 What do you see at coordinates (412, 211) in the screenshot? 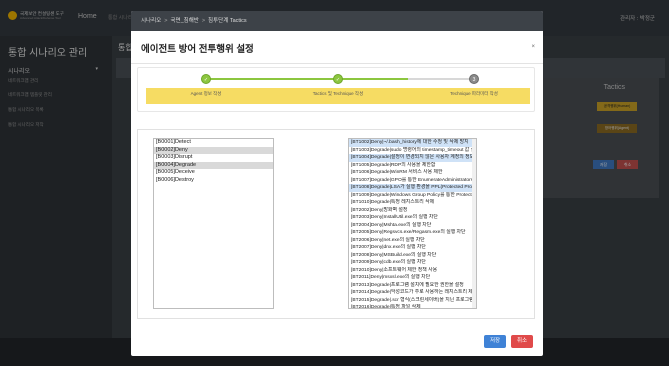
I see `technique-option: [BT2002]Deny|방화벽 설정` at bounding box center [412, 211].